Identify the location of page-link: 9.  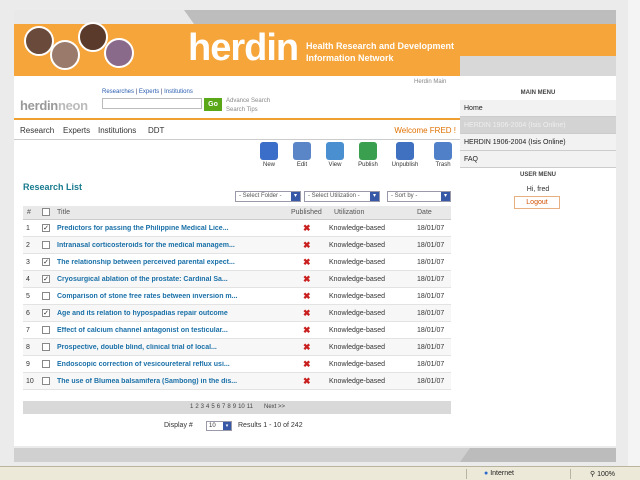
(234, 407).